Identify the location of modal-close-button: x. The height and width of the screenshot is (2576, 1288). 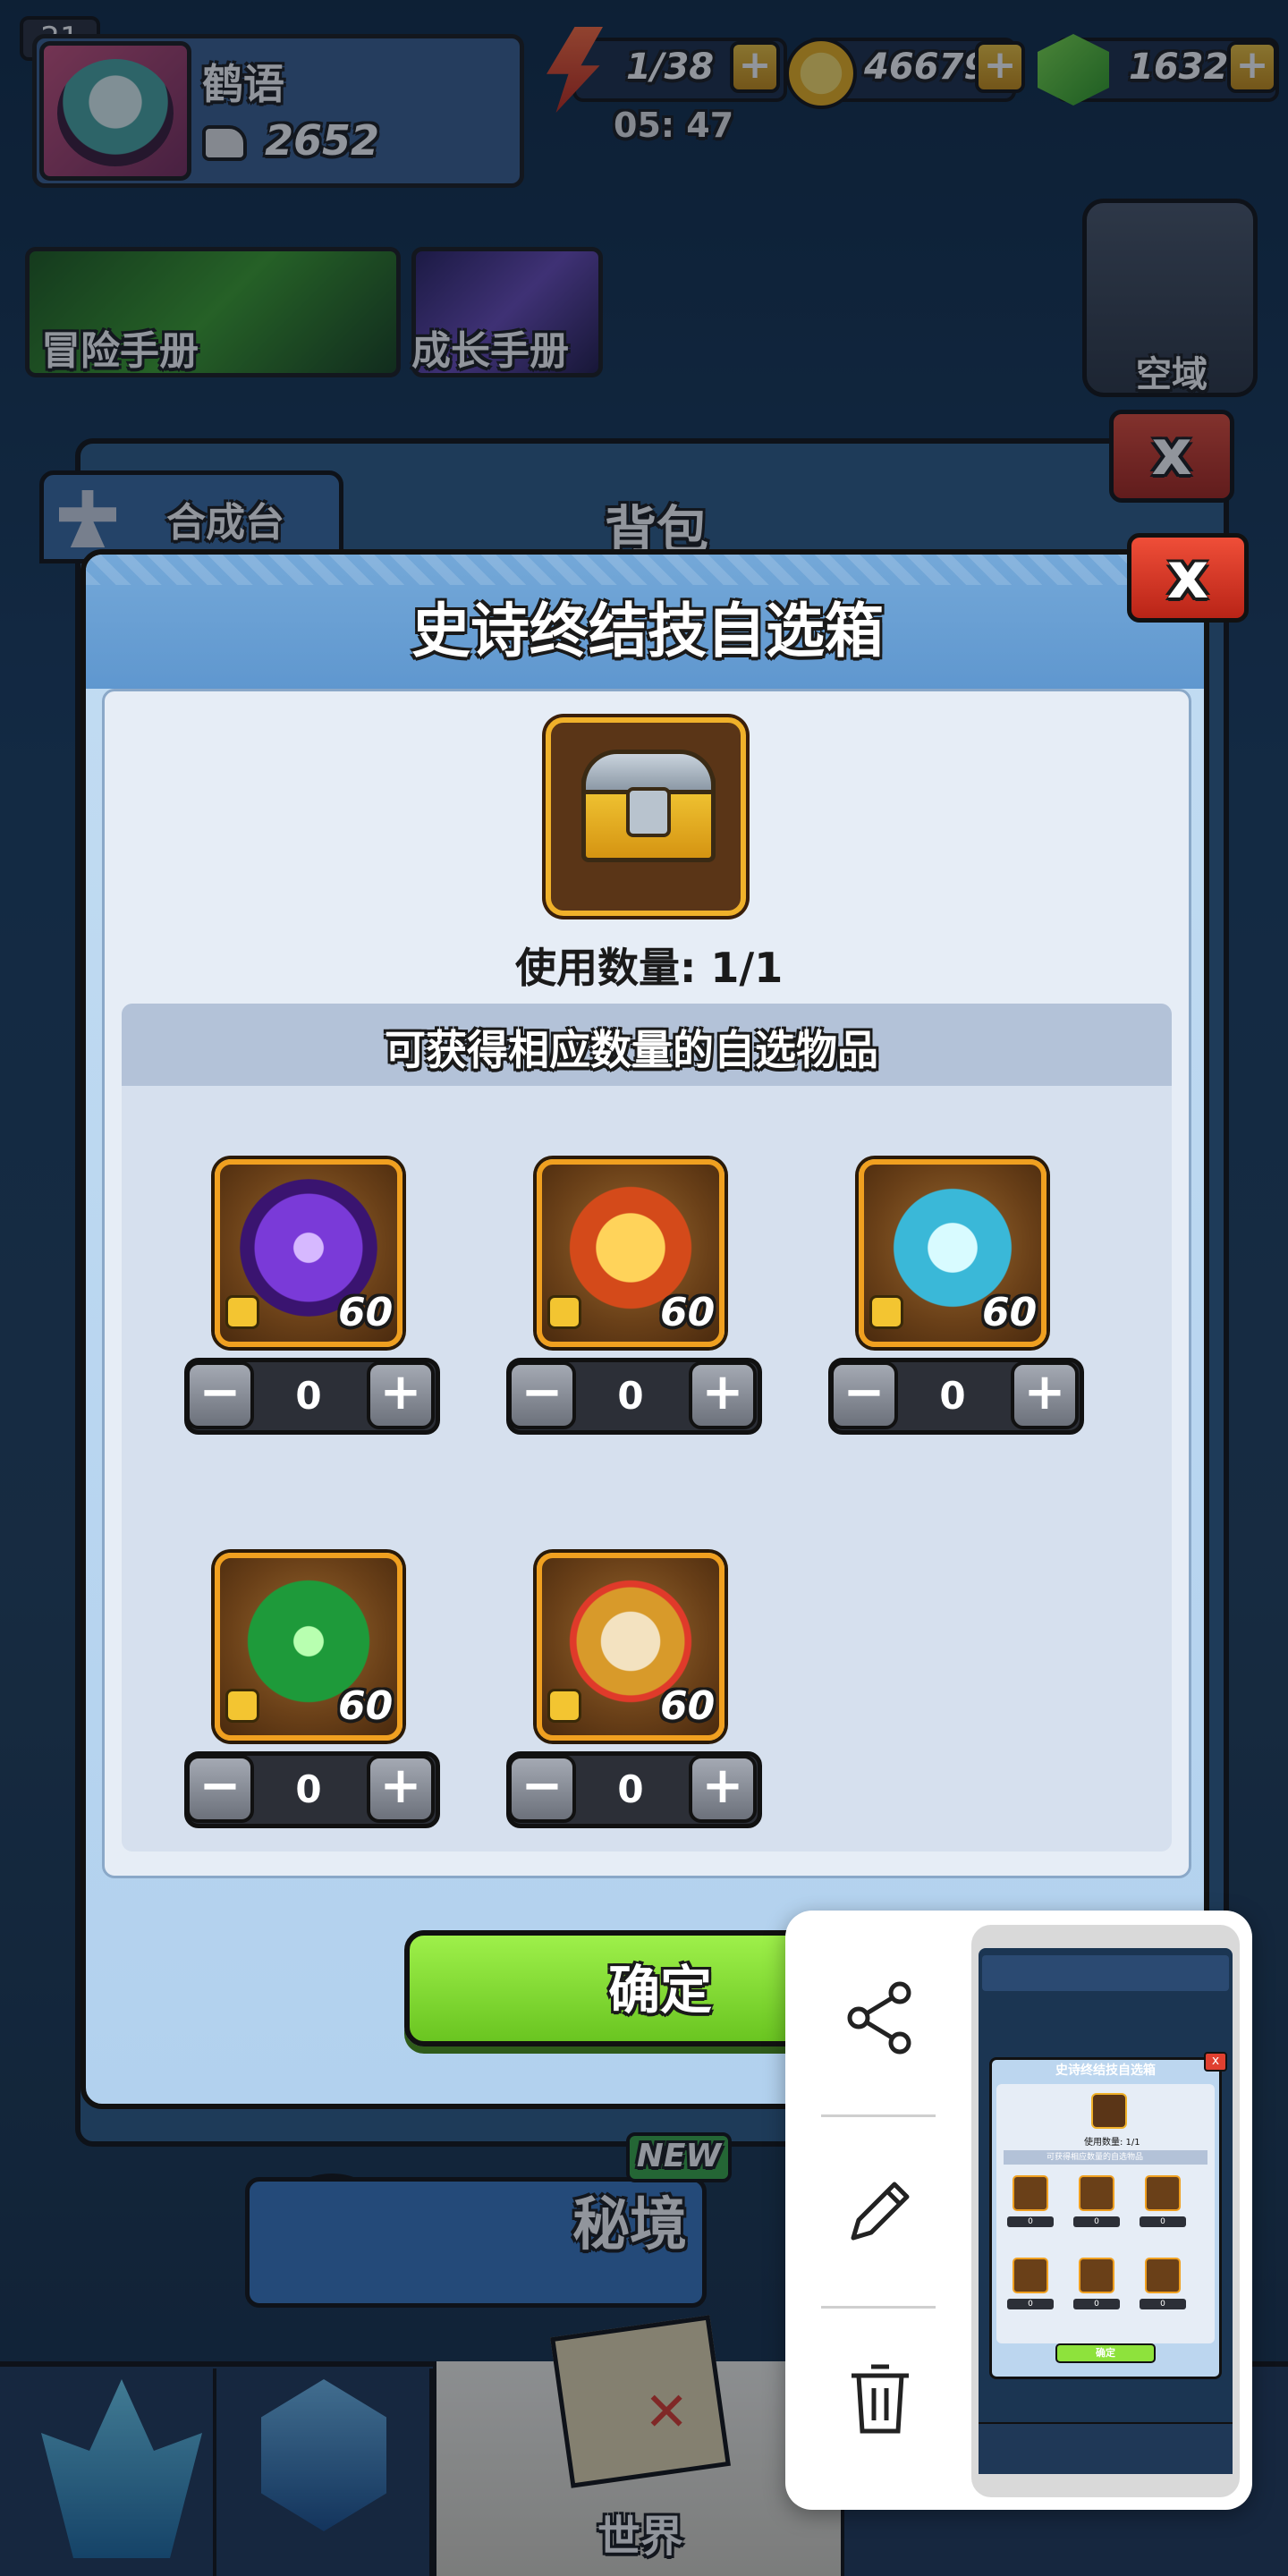
(1188, 578).